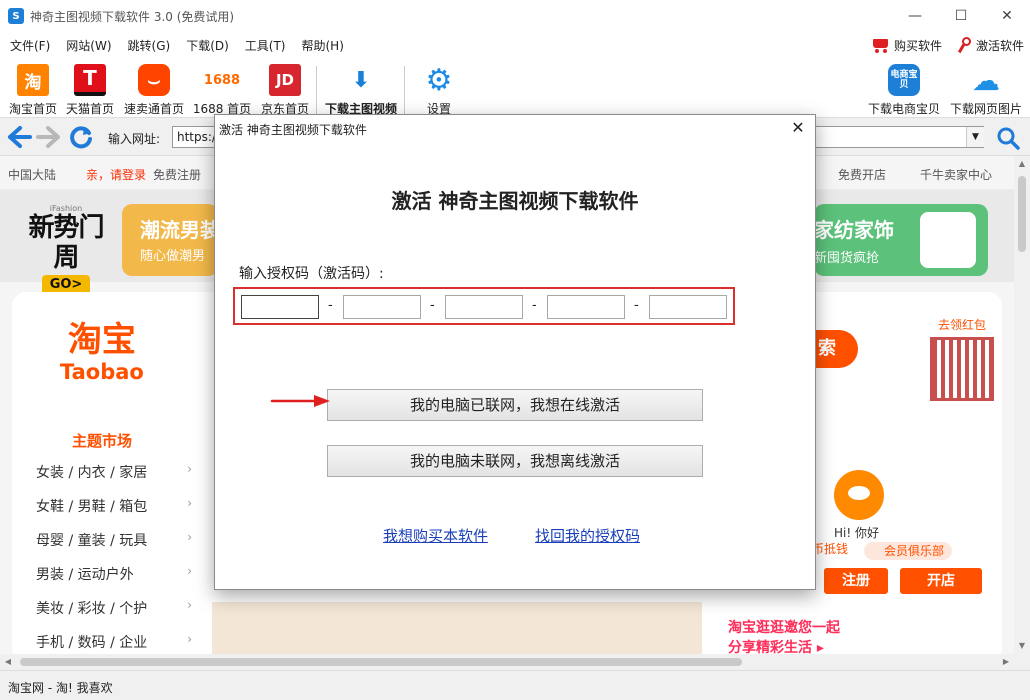 The image size is (1030, 700). I want to click on open-shop-link: 免费开店, so click(862, 174).